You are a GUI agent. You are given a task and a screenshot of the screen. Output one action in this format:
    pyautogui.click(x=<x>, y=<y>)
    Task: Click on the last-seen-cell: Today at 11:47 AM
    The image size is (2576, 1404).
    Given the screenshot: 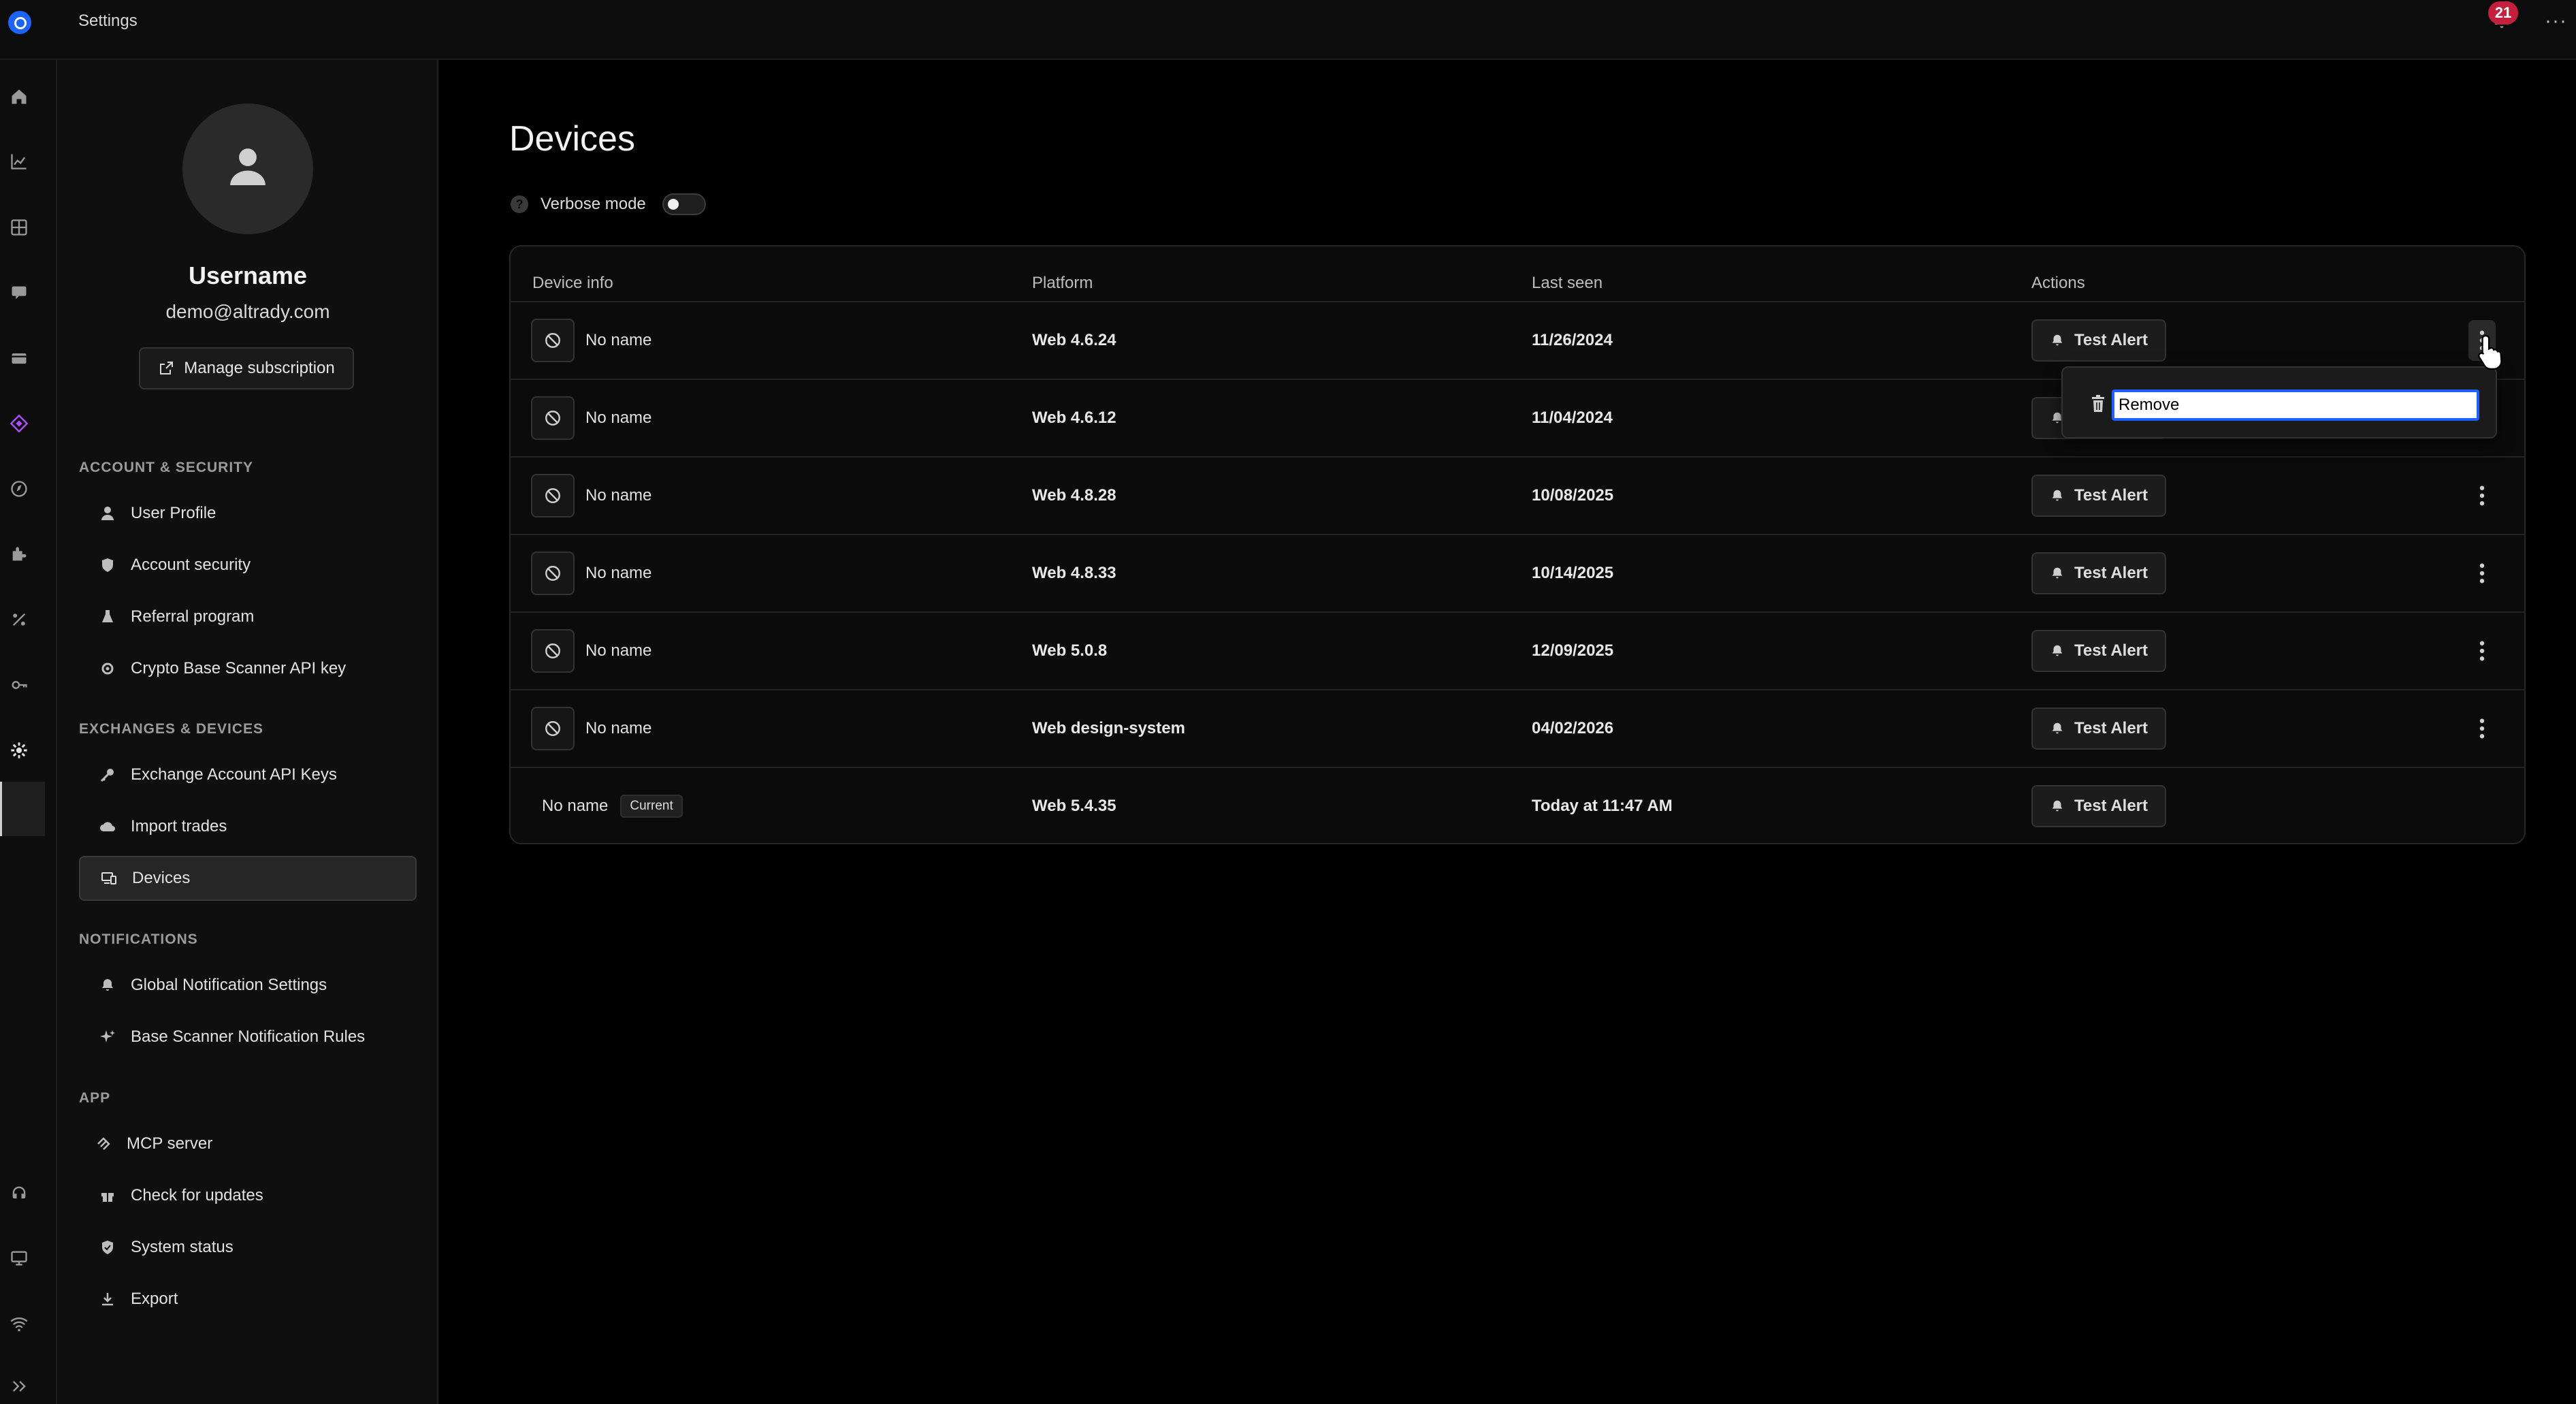 What is the action you would take?
    pyautogui.click(x=1603, y=806)
    